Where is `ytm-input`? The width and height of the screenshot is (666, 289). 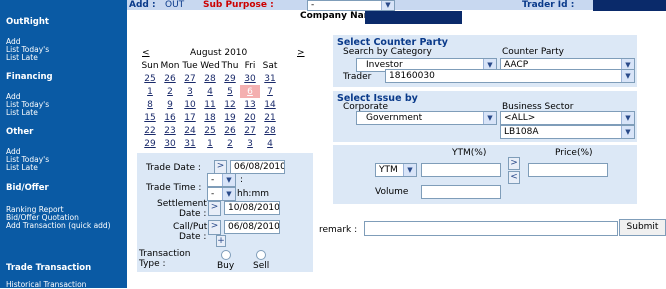
ytm-input is located at coordinates (461, 170).